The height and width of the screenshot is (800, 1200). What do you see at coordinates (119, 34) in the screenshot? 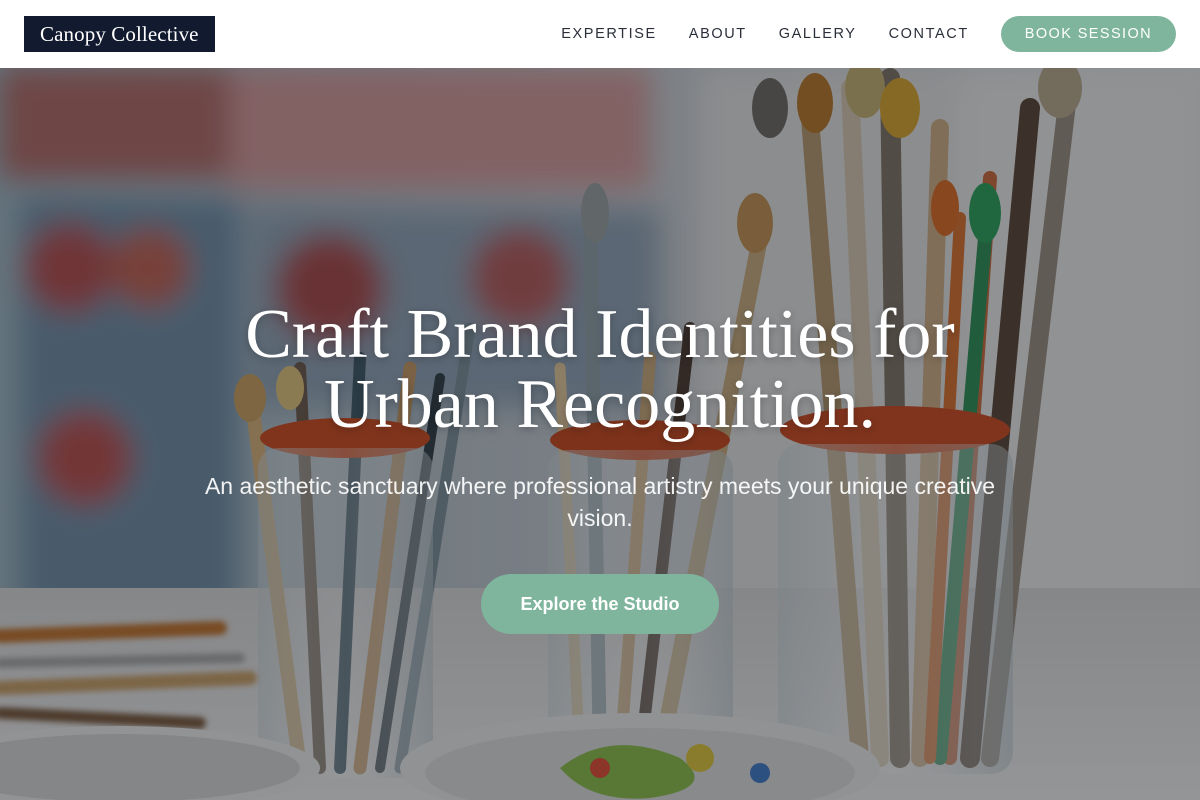
I see `brand-logo: Canopy Collective` at bounding box center [119, 34].